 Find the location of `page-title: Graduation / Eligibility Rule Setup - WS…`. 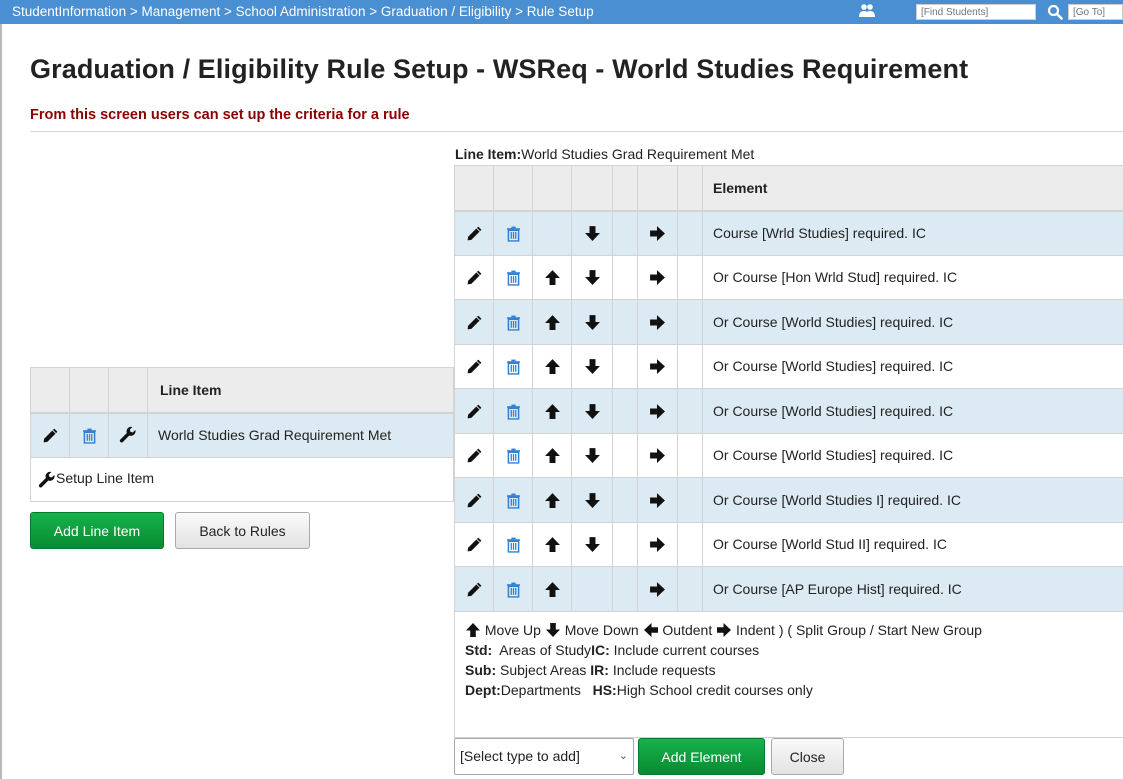

page-title: Graduation / Eligibility Rule Setup - WS… is located at coordinates (499, 69).